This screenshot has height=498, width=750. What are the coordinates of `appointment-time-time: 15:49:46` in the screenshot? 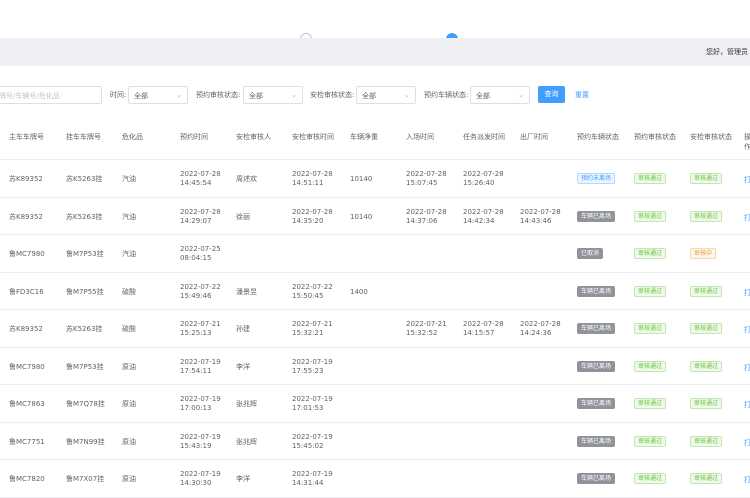 It's located at (196, 295).